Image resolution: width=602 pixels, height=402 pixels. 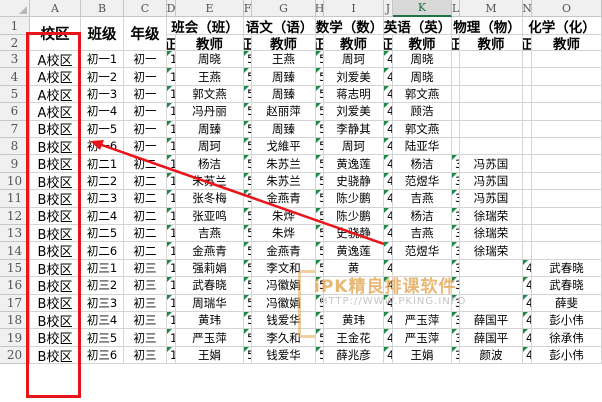 What do you see at coordinates (102, 216) in the screenshot?
I see `table-cell-cls: 初二4` at bounding box center [102, 216].